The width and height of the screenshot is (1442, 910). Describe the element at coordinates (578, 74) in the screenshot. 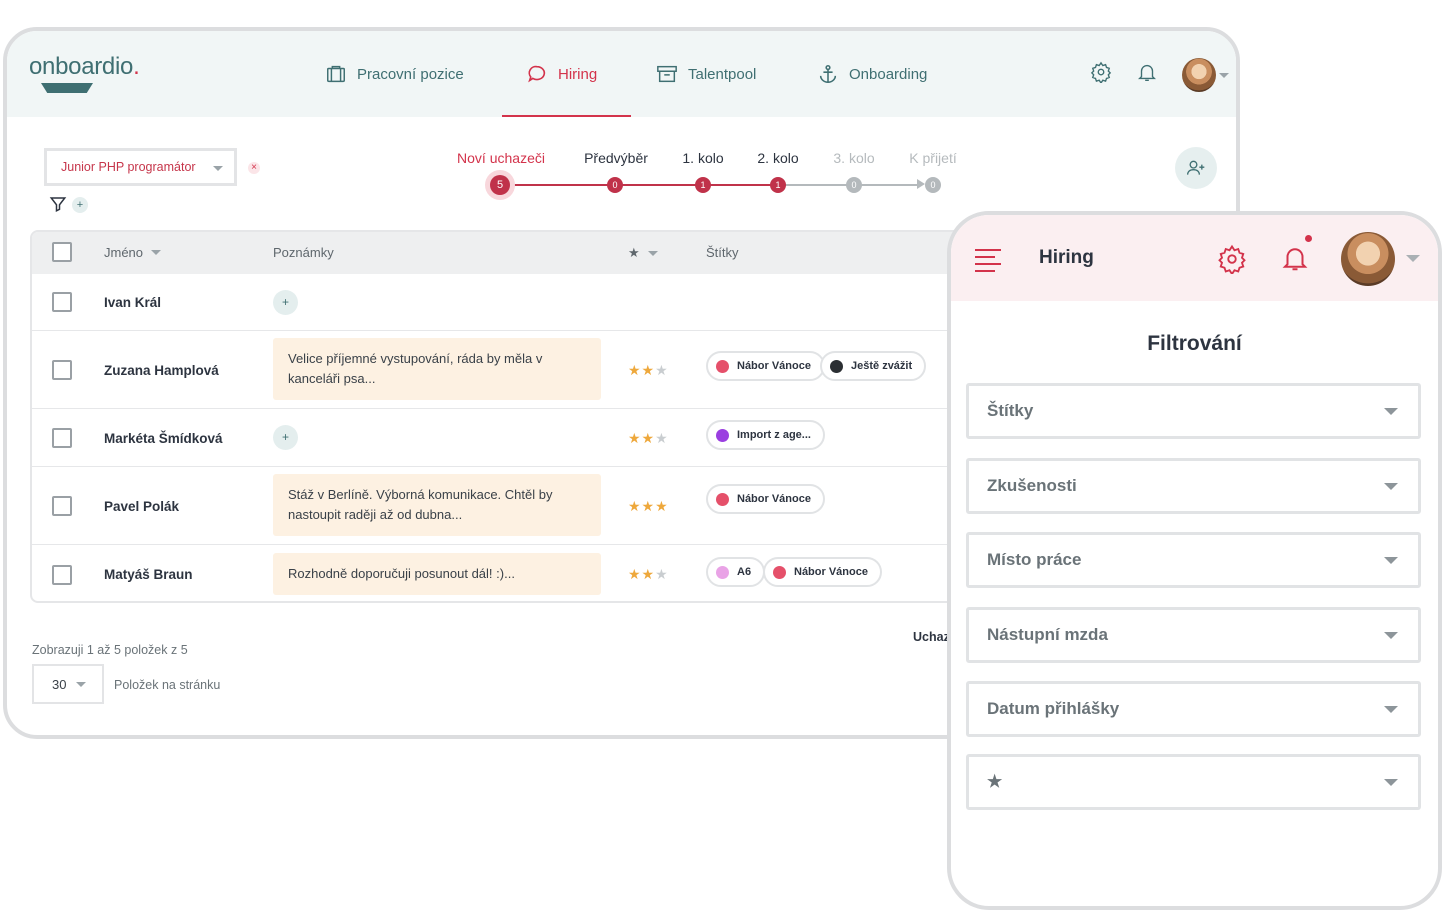

I see `nav-label: Hiring` at that location.